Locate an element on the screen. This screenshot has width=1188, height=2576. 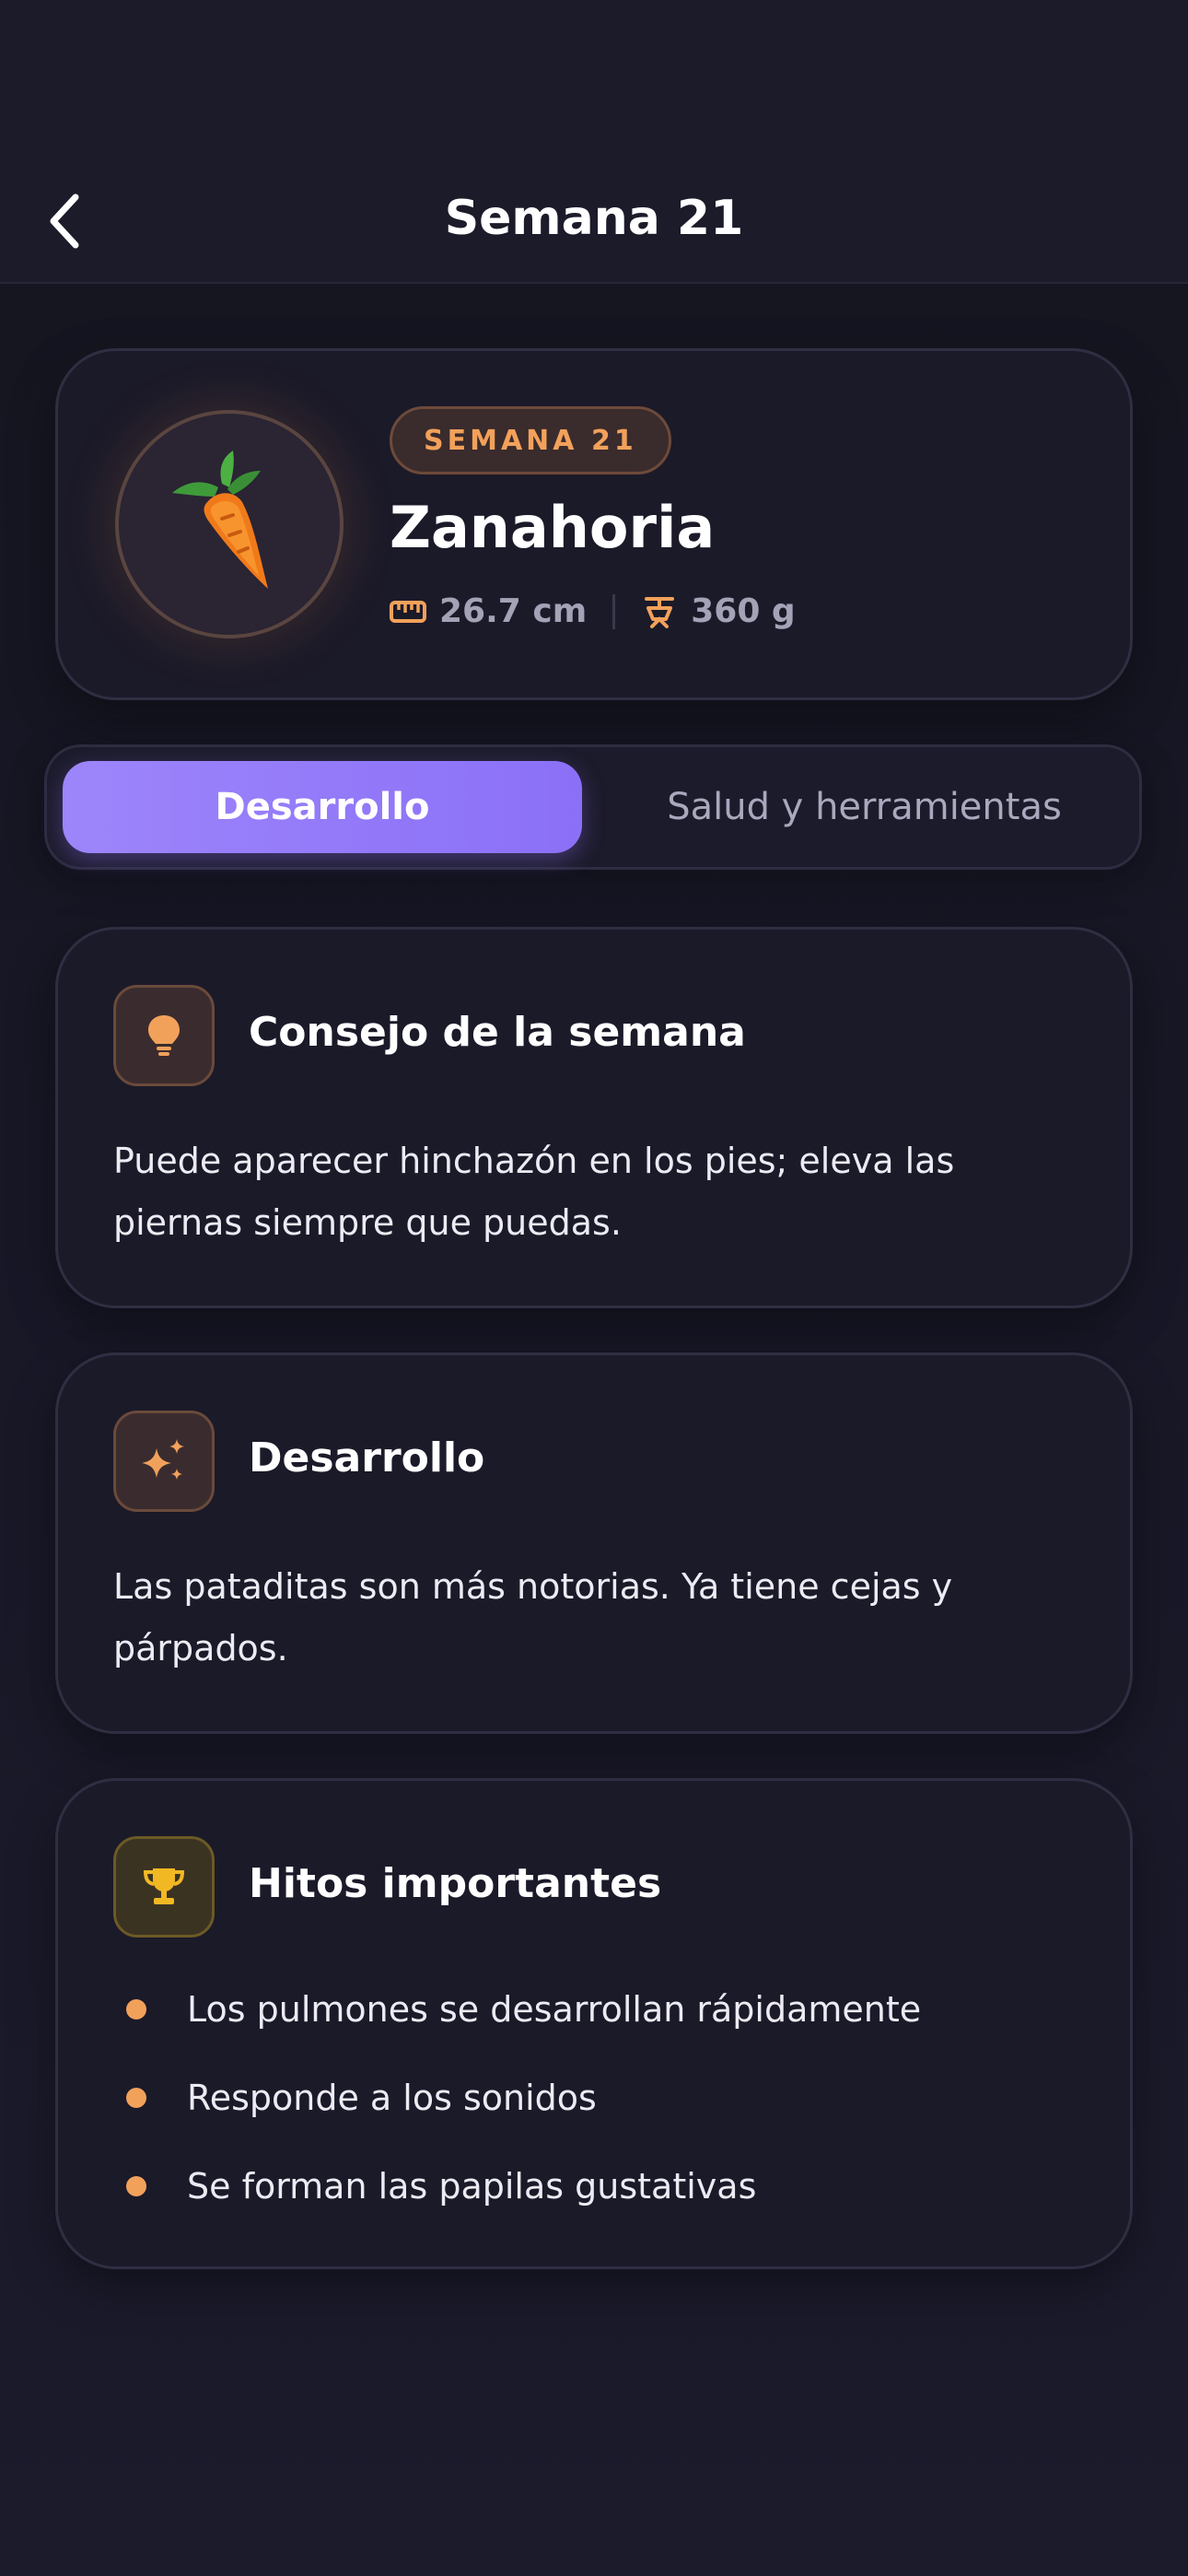
week-badge: SEMANA 21 is located at coordinates (530, 440).